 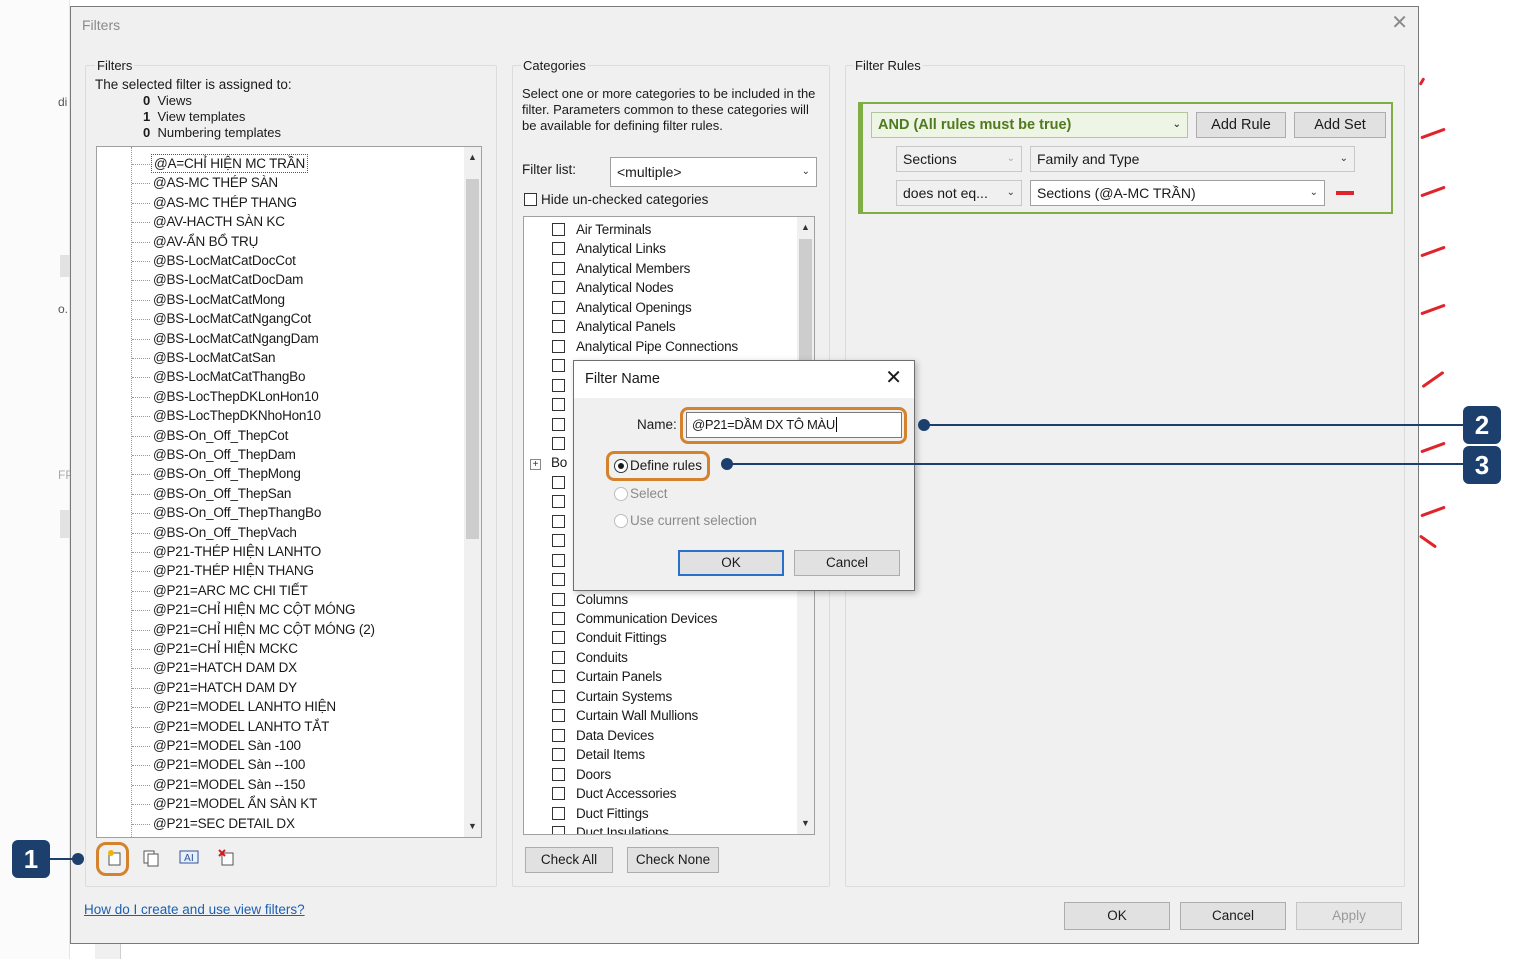 I want to click on filter-item: @BS-LocMatCatMong, so click(x=219, y=299).